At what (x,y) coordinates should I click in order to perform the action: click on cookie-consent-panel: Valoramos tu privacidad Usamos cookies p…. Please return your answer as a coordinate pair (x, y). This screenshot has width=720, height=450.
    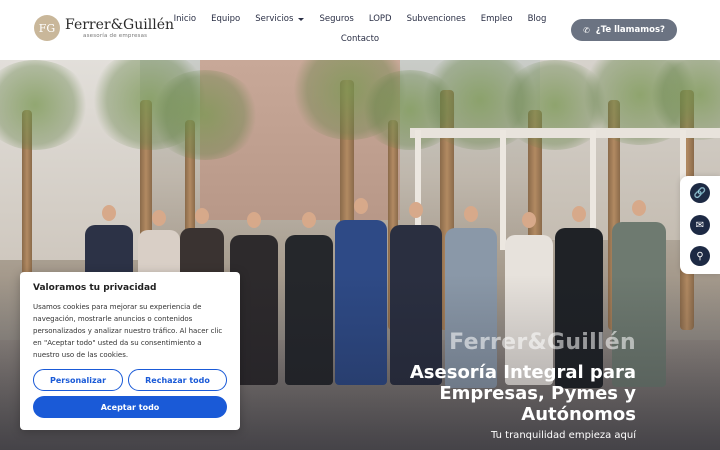
    Looking at the image, I should click on (130, 351).